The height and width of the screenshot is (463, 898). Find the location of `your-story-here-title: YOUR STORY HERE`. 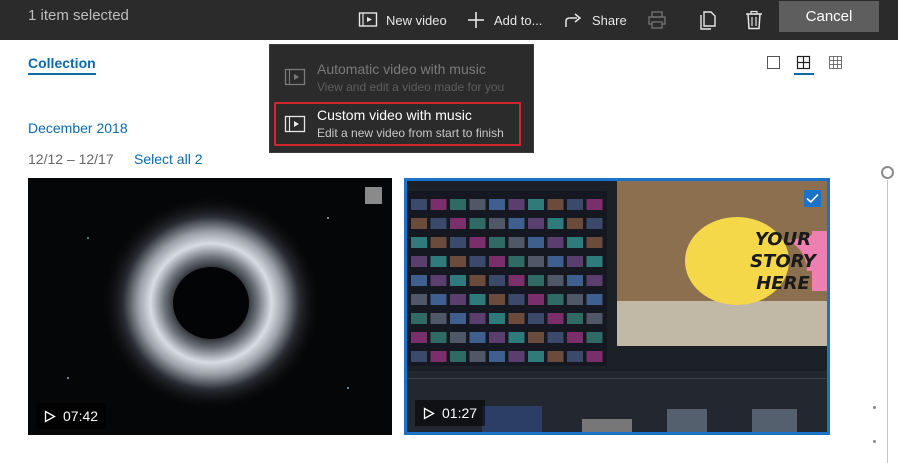

your-story-here-title: YOUR STORY HERE is located at coordinates (783, 262).